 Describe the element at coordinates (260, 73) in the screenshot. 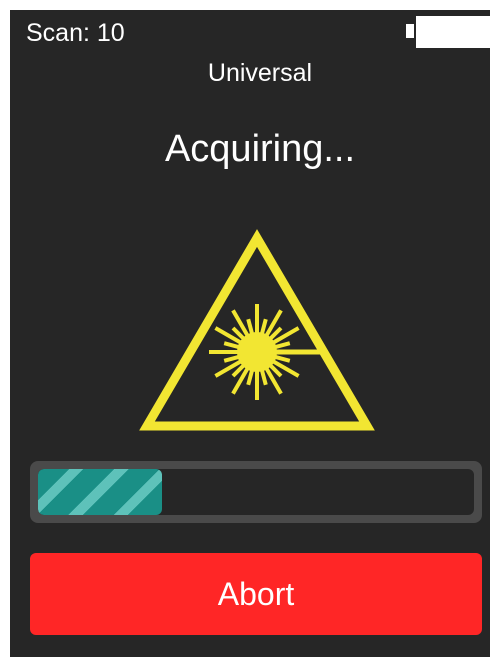

I see `mode-label: Universal` at that location.